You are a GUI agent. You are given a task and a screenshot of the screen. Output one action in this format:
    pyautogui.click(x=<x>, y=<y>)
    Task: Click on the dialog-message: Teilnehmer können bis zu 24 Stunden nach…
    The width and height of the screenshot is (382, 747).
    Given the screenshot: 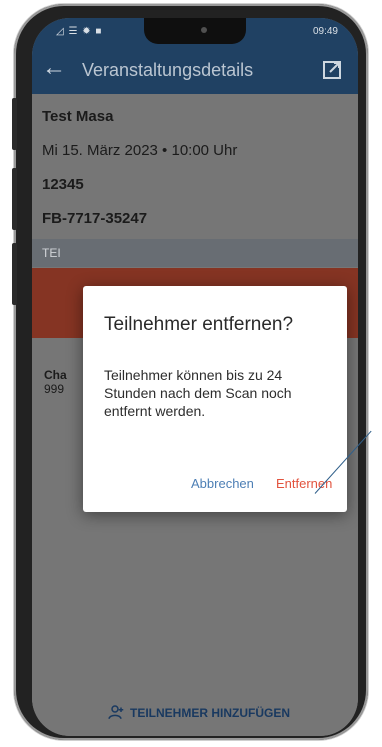 What is the action you would take?
    pyautogui.click(x=198, y=393)
    